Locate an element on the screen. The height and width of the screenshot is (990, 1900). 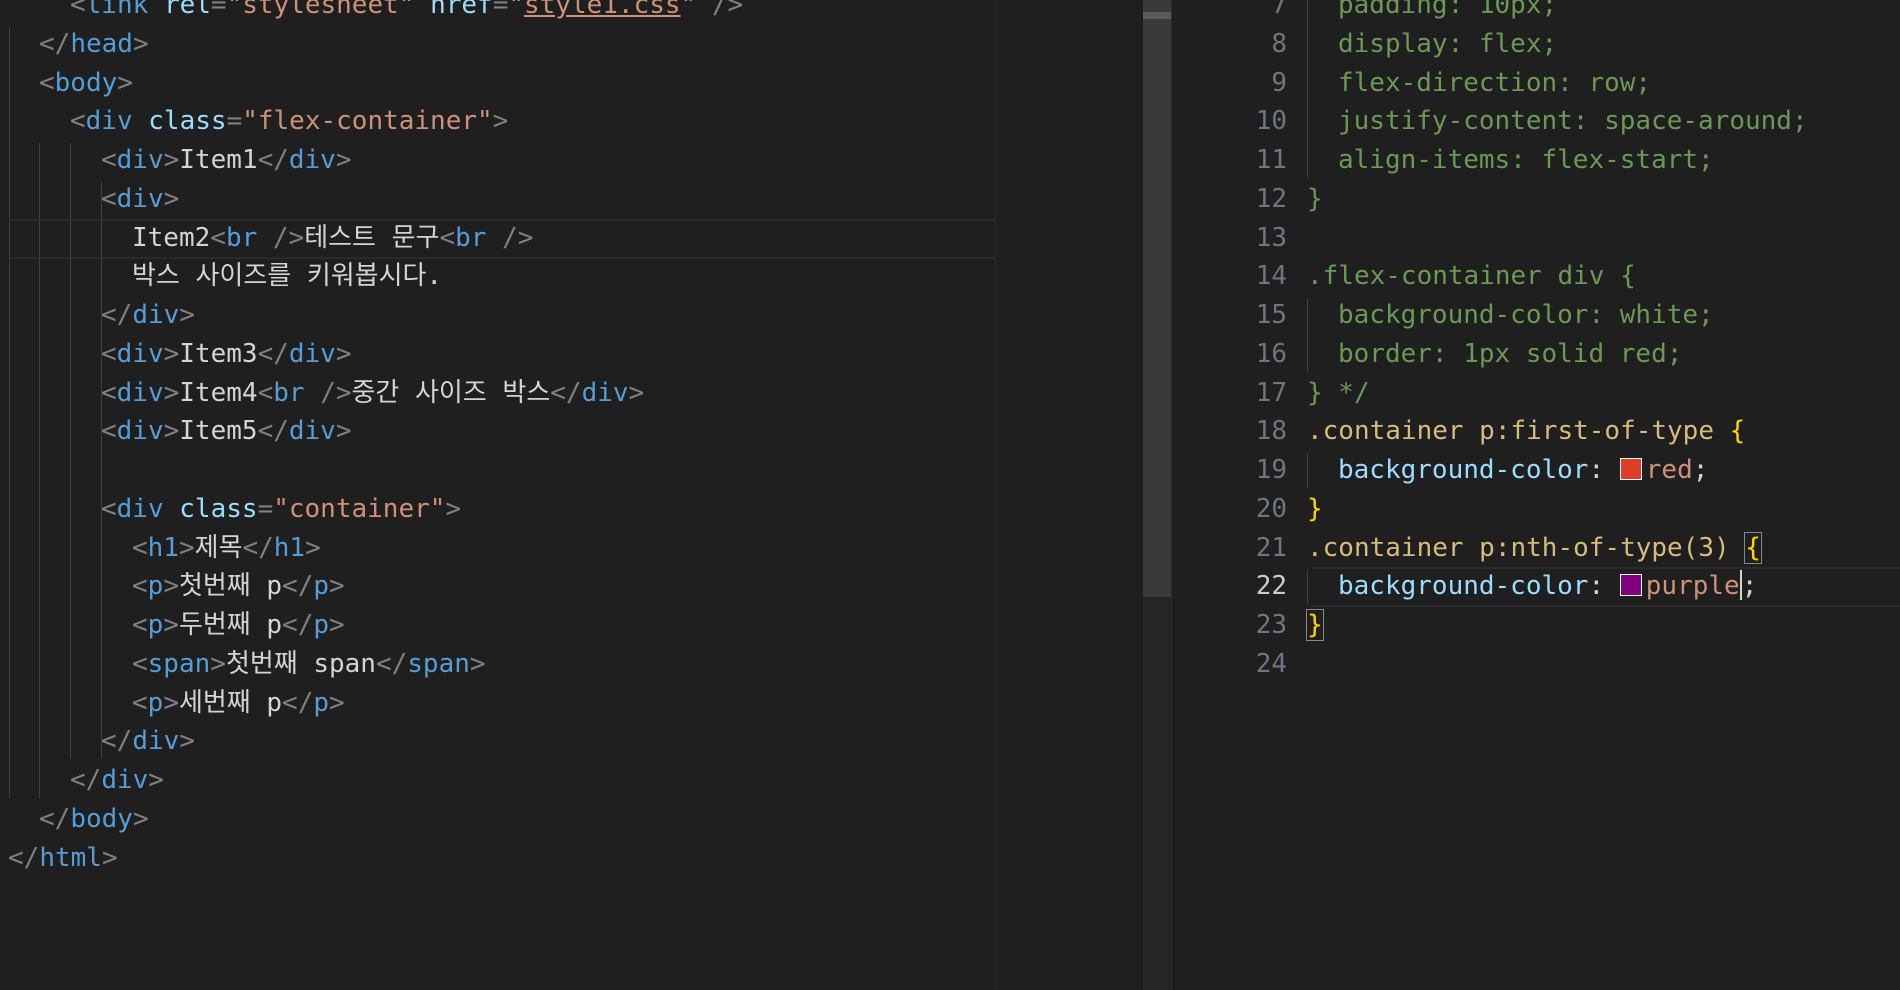
code-line-content: <span>첫번째 span</span> is located at coordinates (309, 664).